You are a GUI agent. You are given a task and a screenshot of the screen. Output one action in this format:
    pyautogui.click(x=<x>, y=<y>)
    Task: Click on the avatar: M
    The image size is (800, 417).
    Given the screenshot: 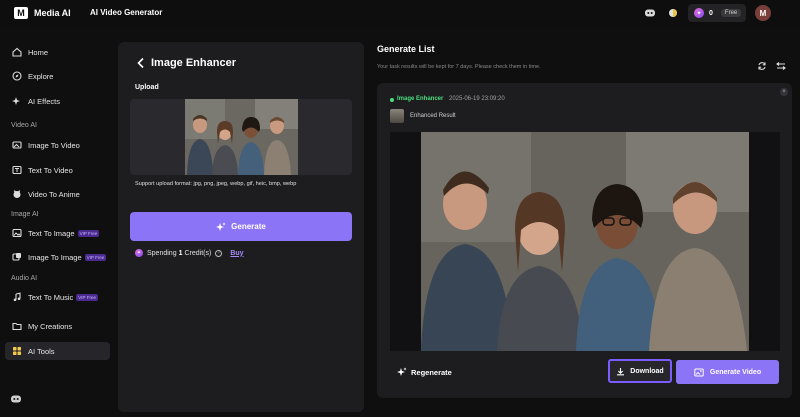 What is the action you would take?
    pyautogui.click(x=763, y=13)
    